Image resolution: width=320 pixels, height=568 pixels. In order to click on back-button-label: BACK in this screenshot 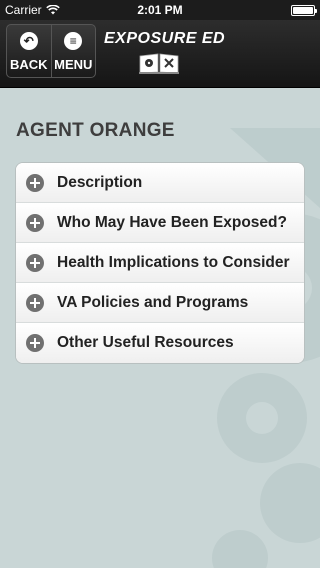, I will do `click(28, 64)`.